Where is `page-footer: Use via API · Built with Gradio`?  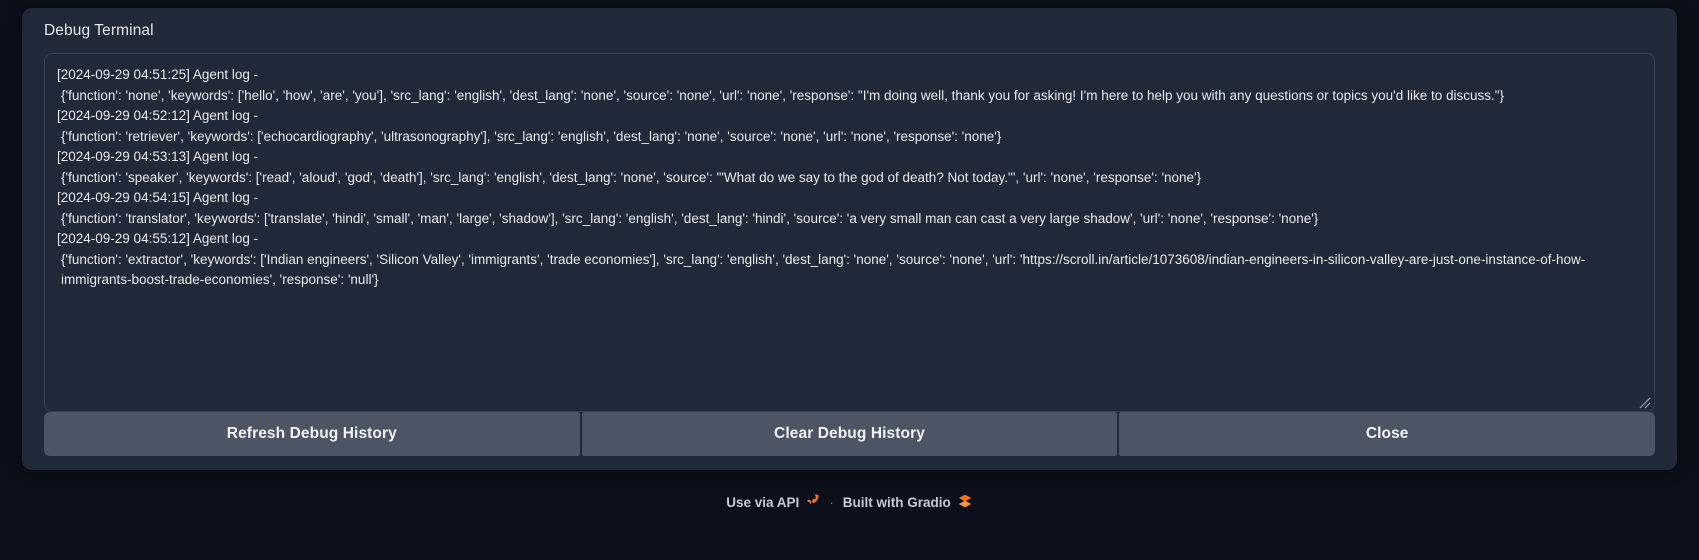 page-footer: Use via API · Built with Gradio is located at coordinates (849, 502).